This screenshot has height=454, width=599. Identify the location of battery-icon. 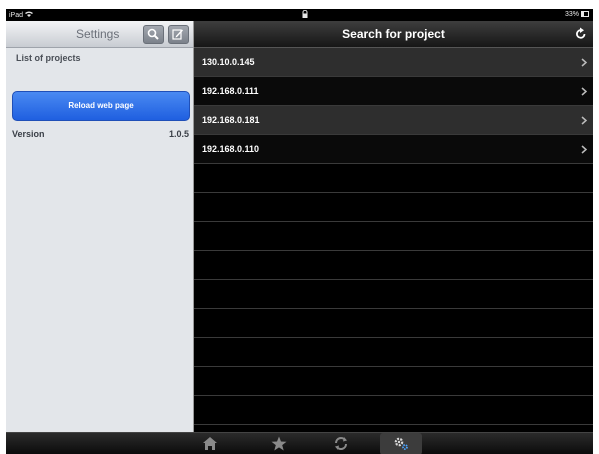
(585, 14).